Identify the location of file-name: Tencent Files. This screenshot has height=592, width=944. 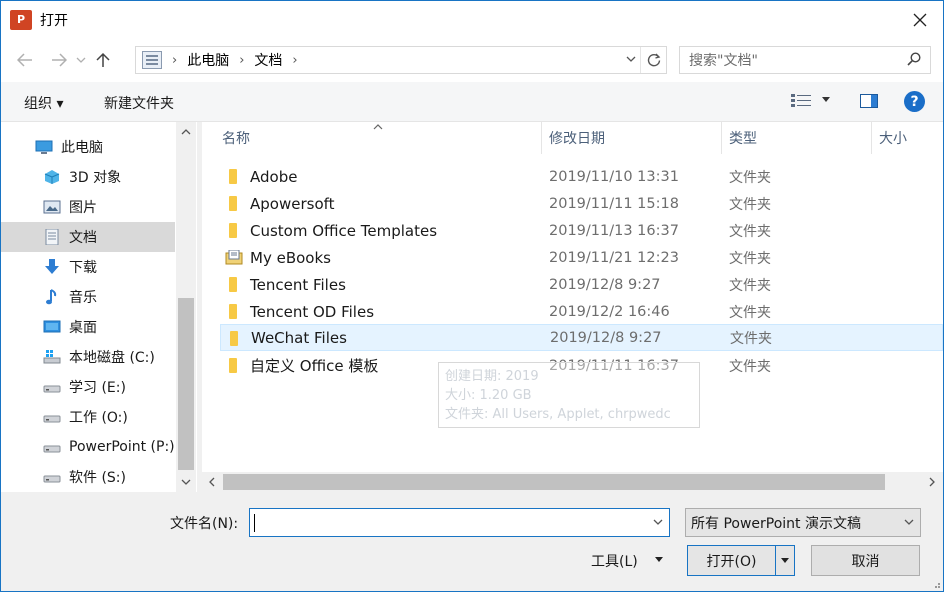
(298, 284).